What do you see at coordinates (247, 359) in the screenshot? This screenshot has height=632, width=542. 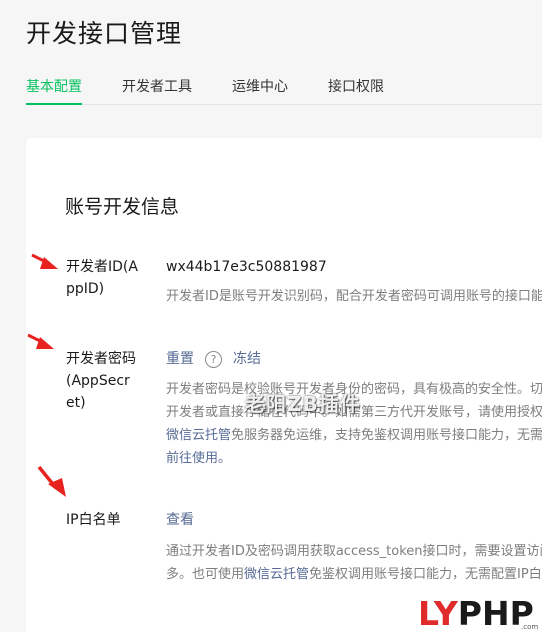 I see `freeze-secret-link: 冻结` at bounding box center [247, 359].